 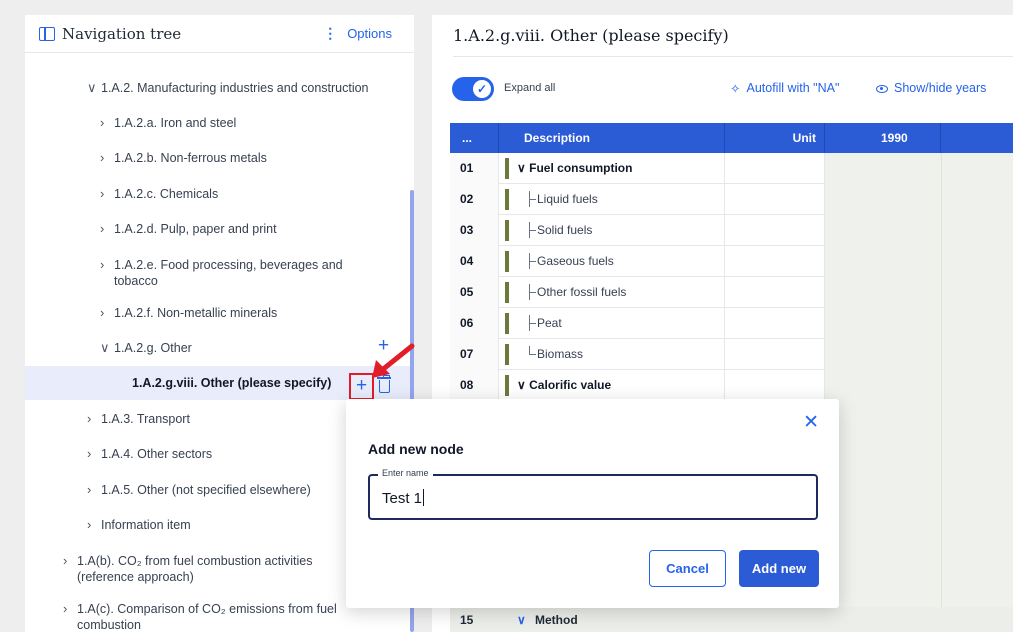 What do you see at coordinates (565, 230) in the screenshot?
I see `row-label: Solid fuels` at bounding box center [565, 230].